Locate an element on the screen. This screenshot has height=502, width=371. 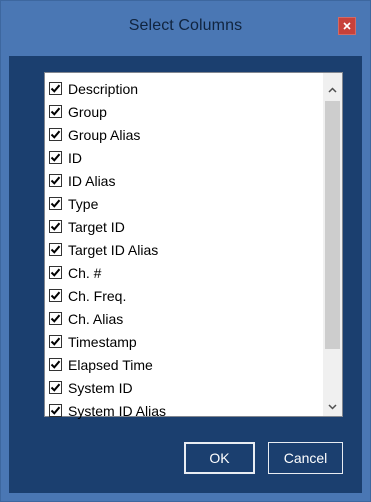
column-label: ID Alias is located at coordinates (92, 180).